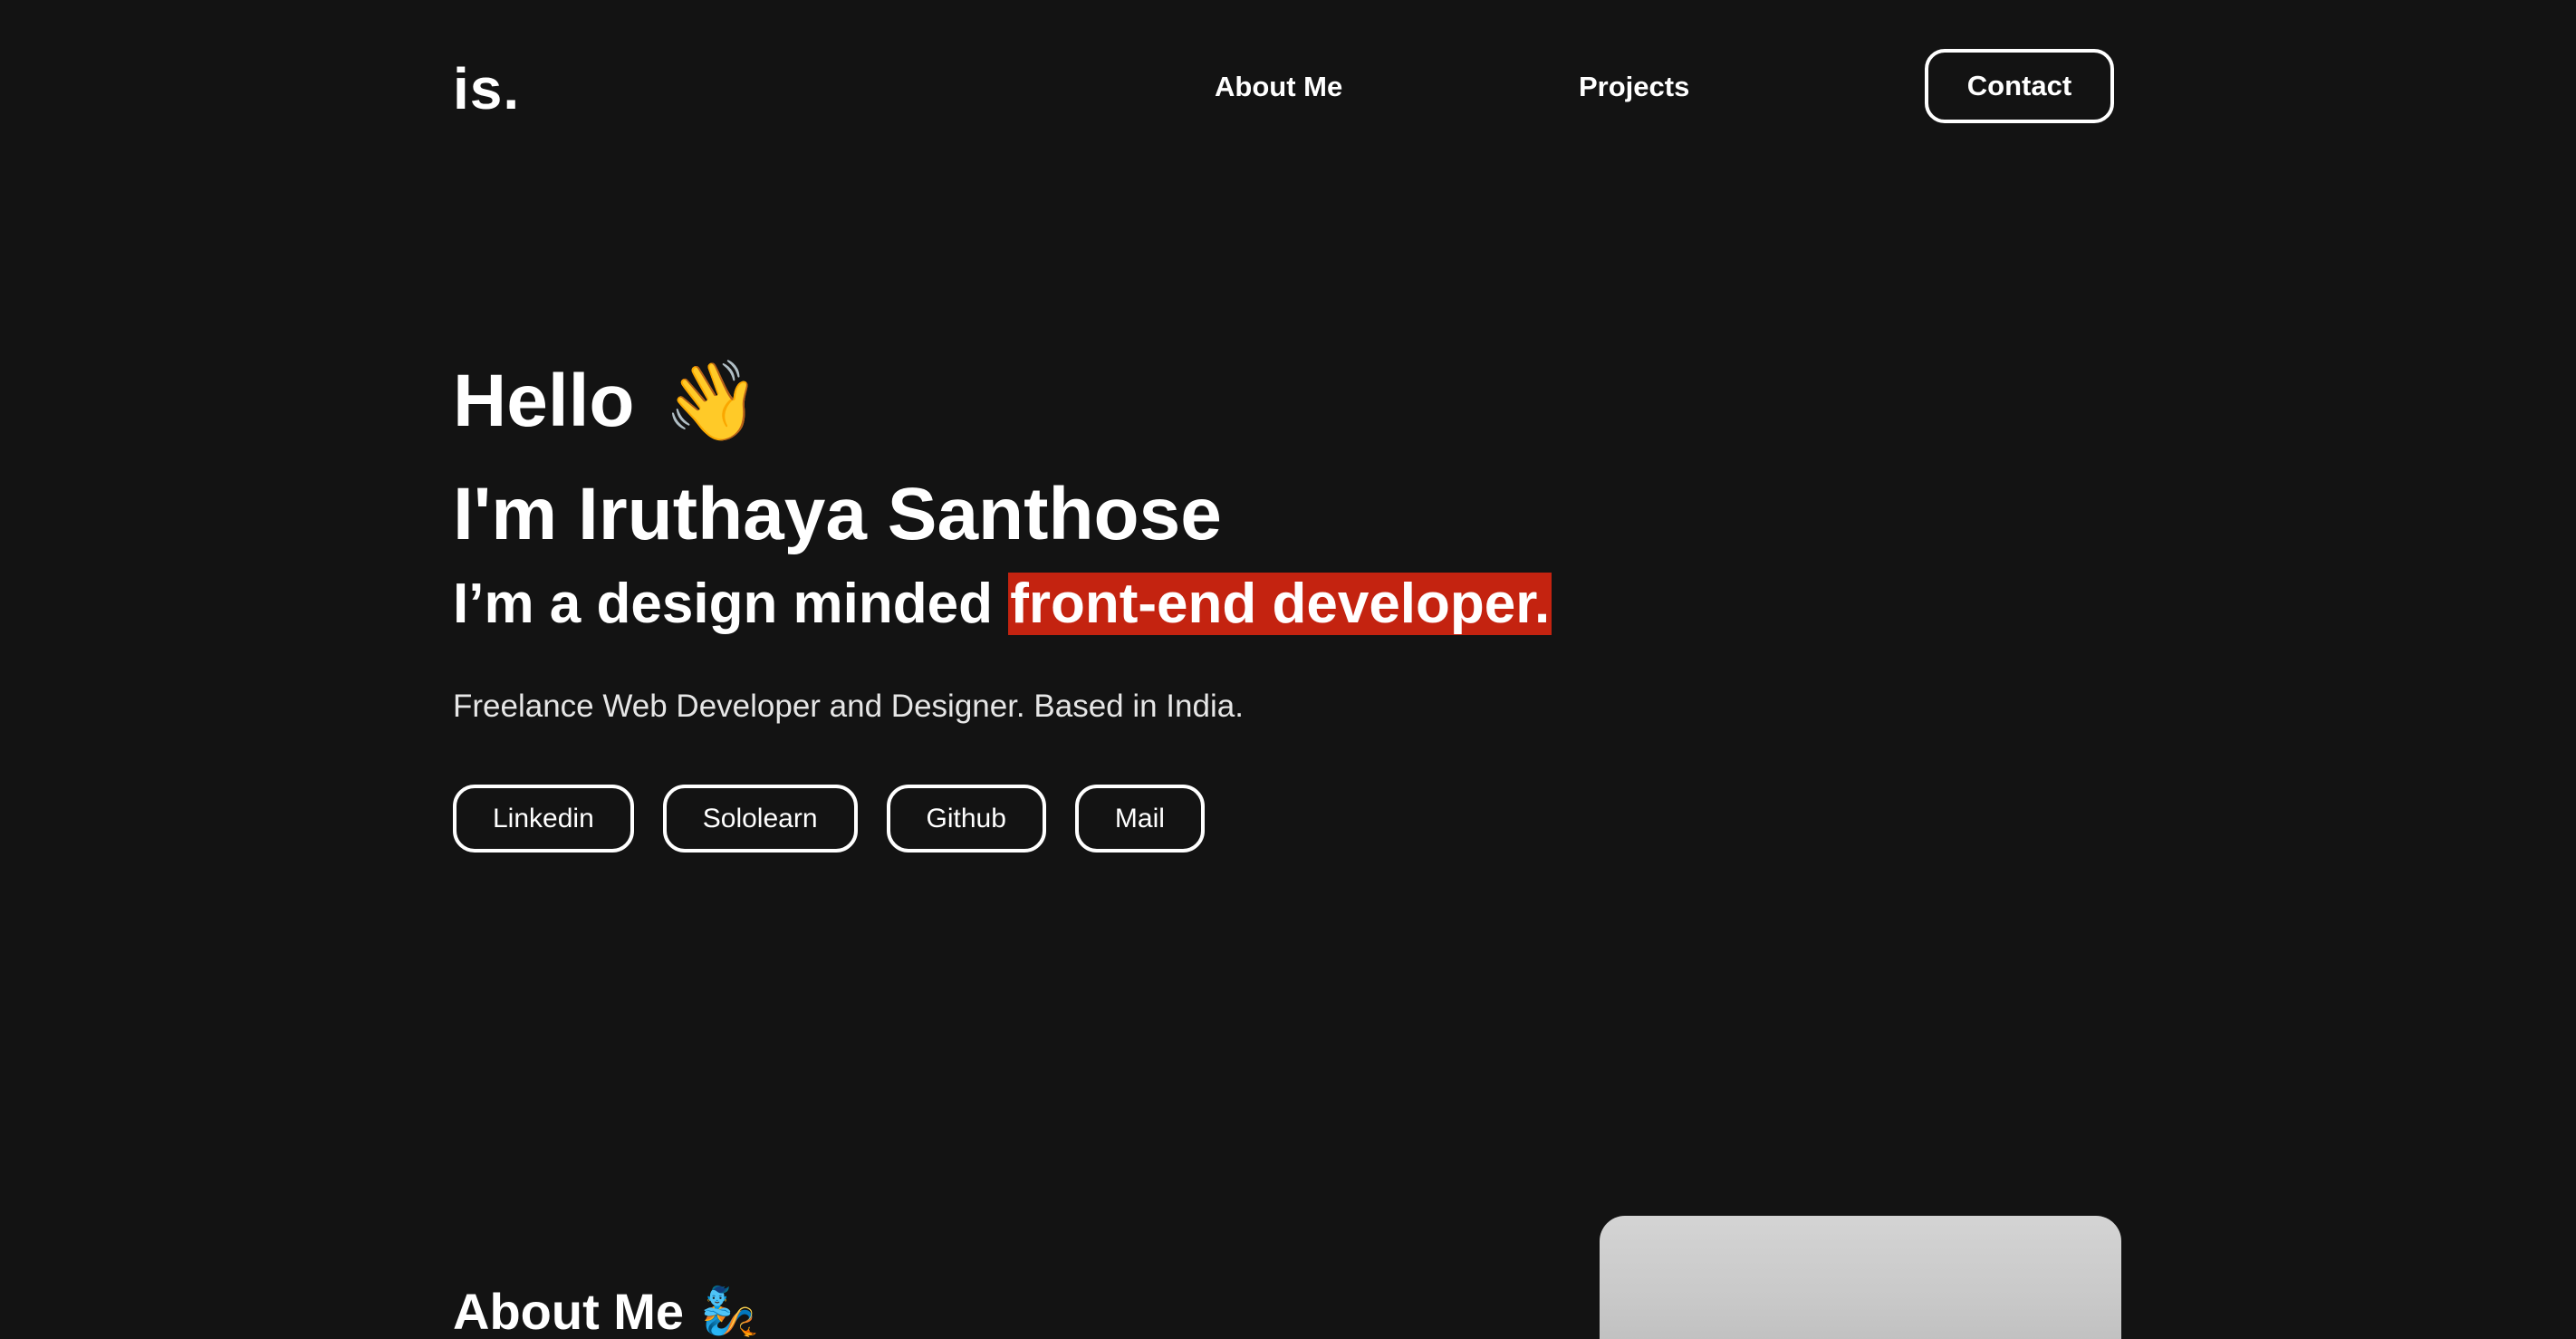  Describe the element at coordinates (544, 401) in the screenshot. I see `greeting-text: Hello` at that location.